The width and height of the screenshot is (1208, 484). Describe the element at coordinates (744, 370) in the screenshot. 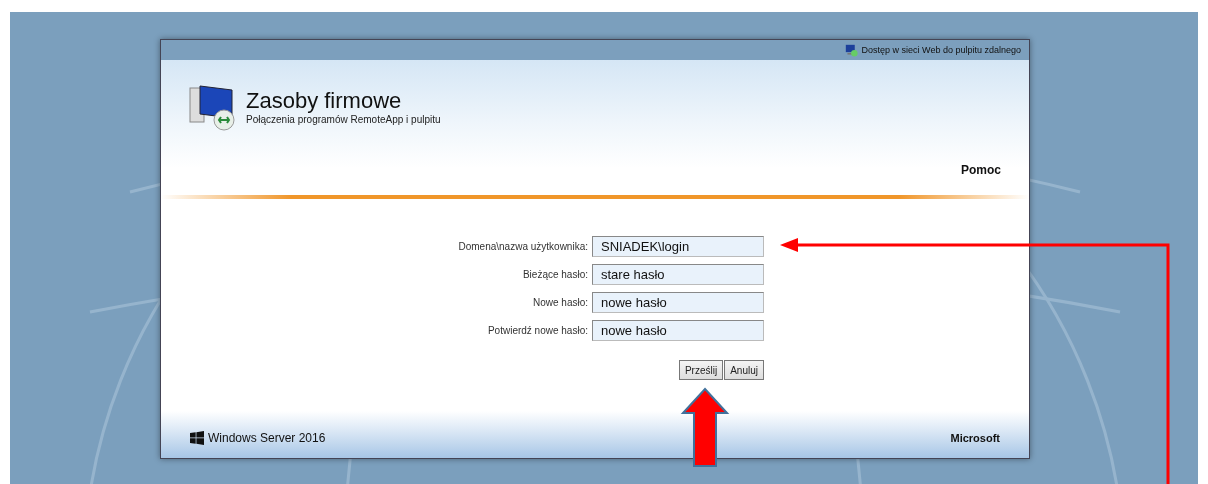

I see `cancel-button: Anuluj` at that location.